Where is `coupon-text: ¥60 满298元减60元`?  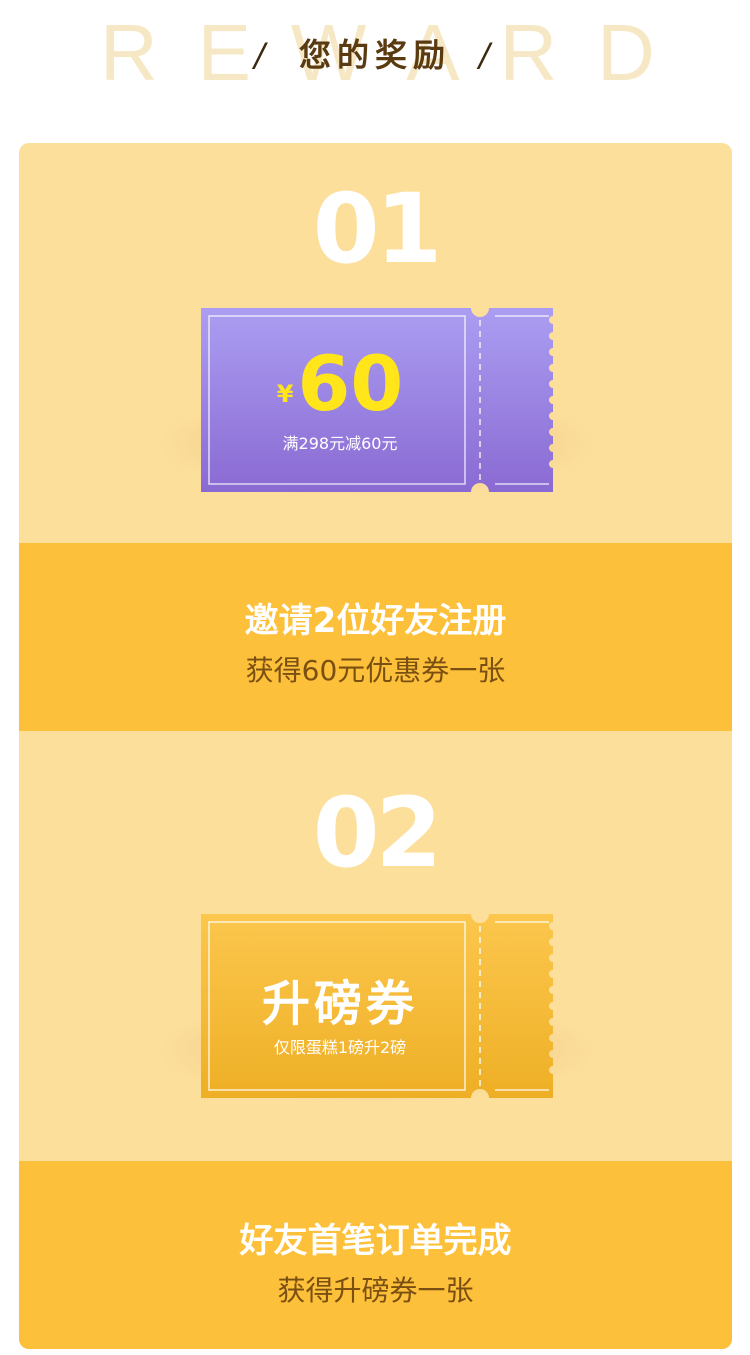 coupon-text: ¥60 满298元减60元 is located at coordinates (340, 400).